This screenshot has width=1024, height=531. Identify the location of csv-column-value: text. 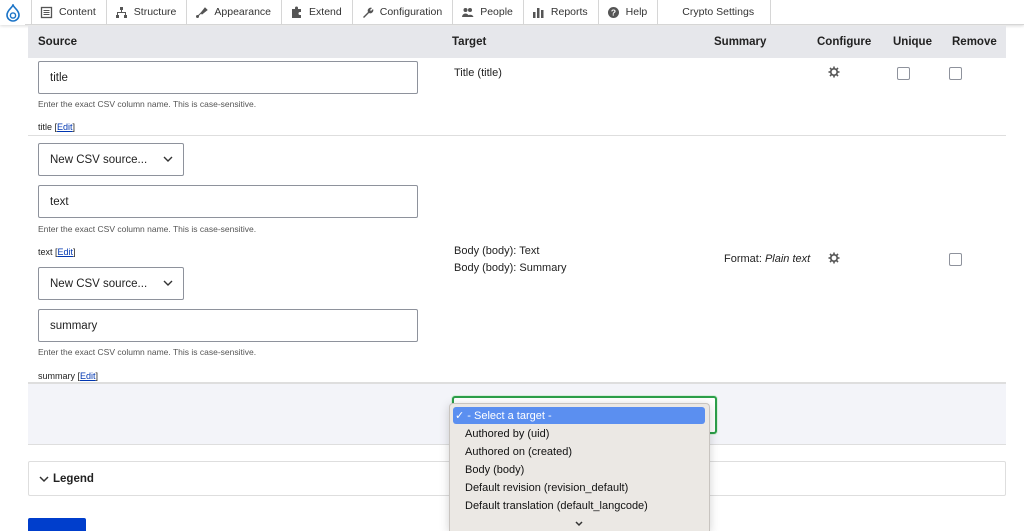
(59, 202).